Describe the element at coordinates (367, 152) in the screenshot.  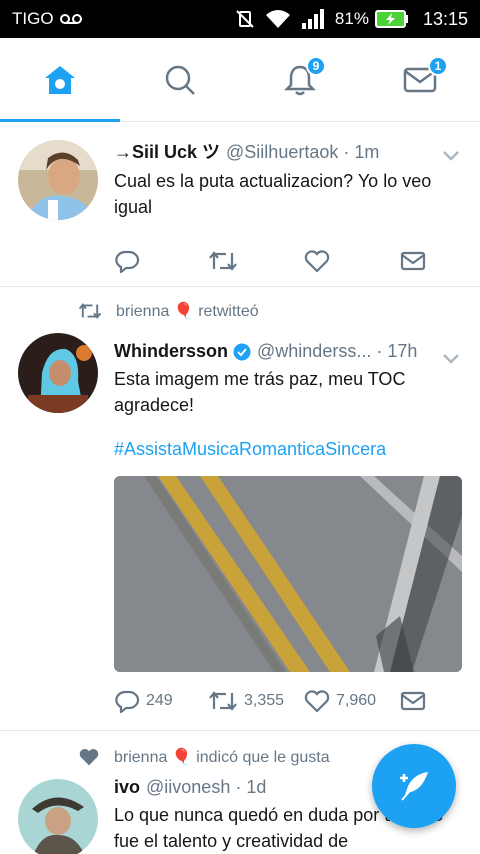
I see `tweet-time: 1m` at that location.